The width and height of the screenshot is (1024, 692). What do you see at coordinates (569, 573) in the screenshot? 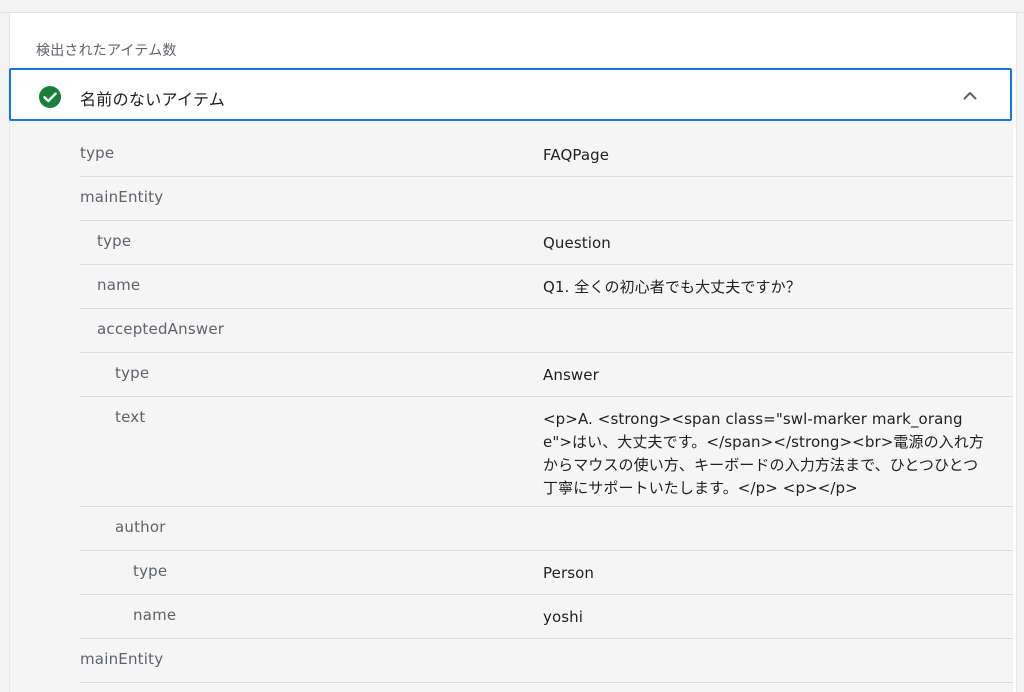
I see `property-value: Person` at bounding box center [569, 573].